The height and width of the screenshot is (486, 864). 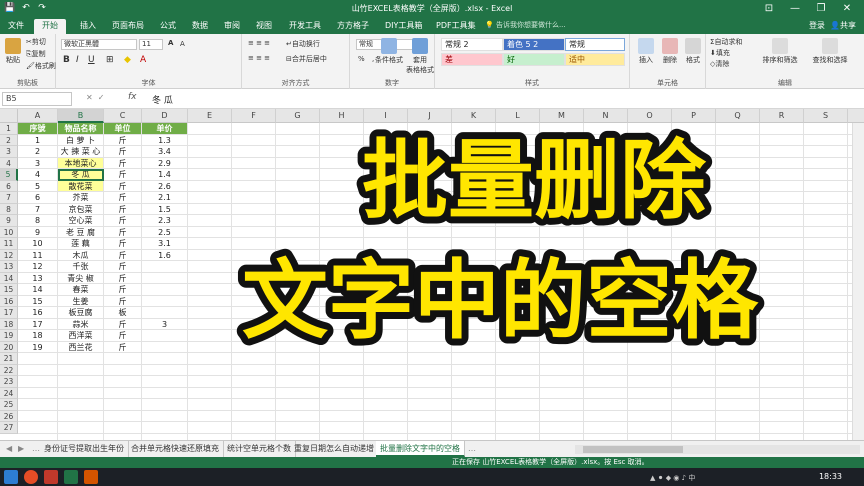 I want to click on tab-formulas: 公式, so click(x=168, y=26).